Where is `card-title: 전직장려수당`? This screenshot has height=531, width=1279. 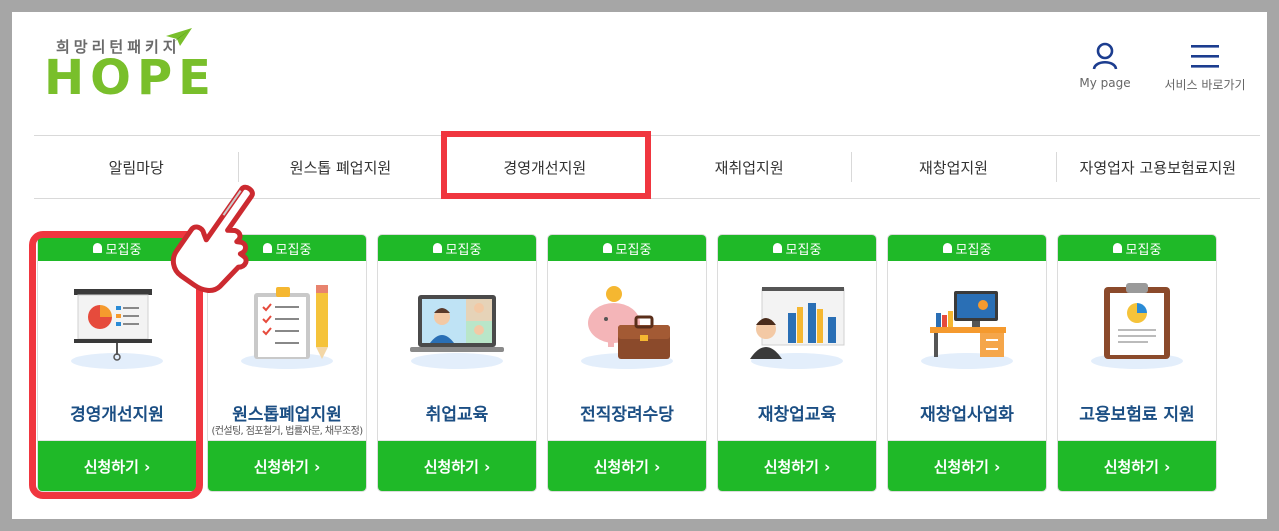
card-title: 전직장려수당 is located at coordinates (627, 415).